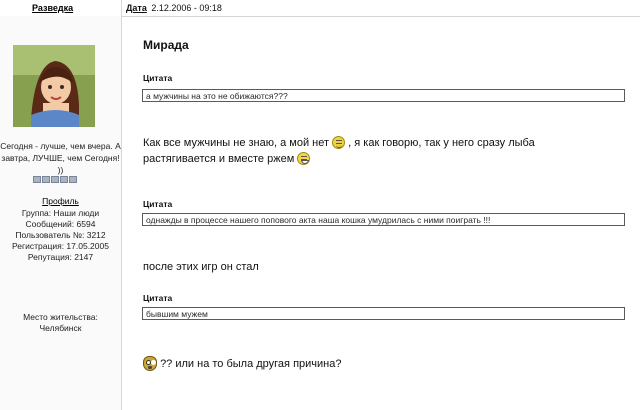  I want to click on text-segment: Как все мужчины не знаю, а мой нет, so click(236, 143).